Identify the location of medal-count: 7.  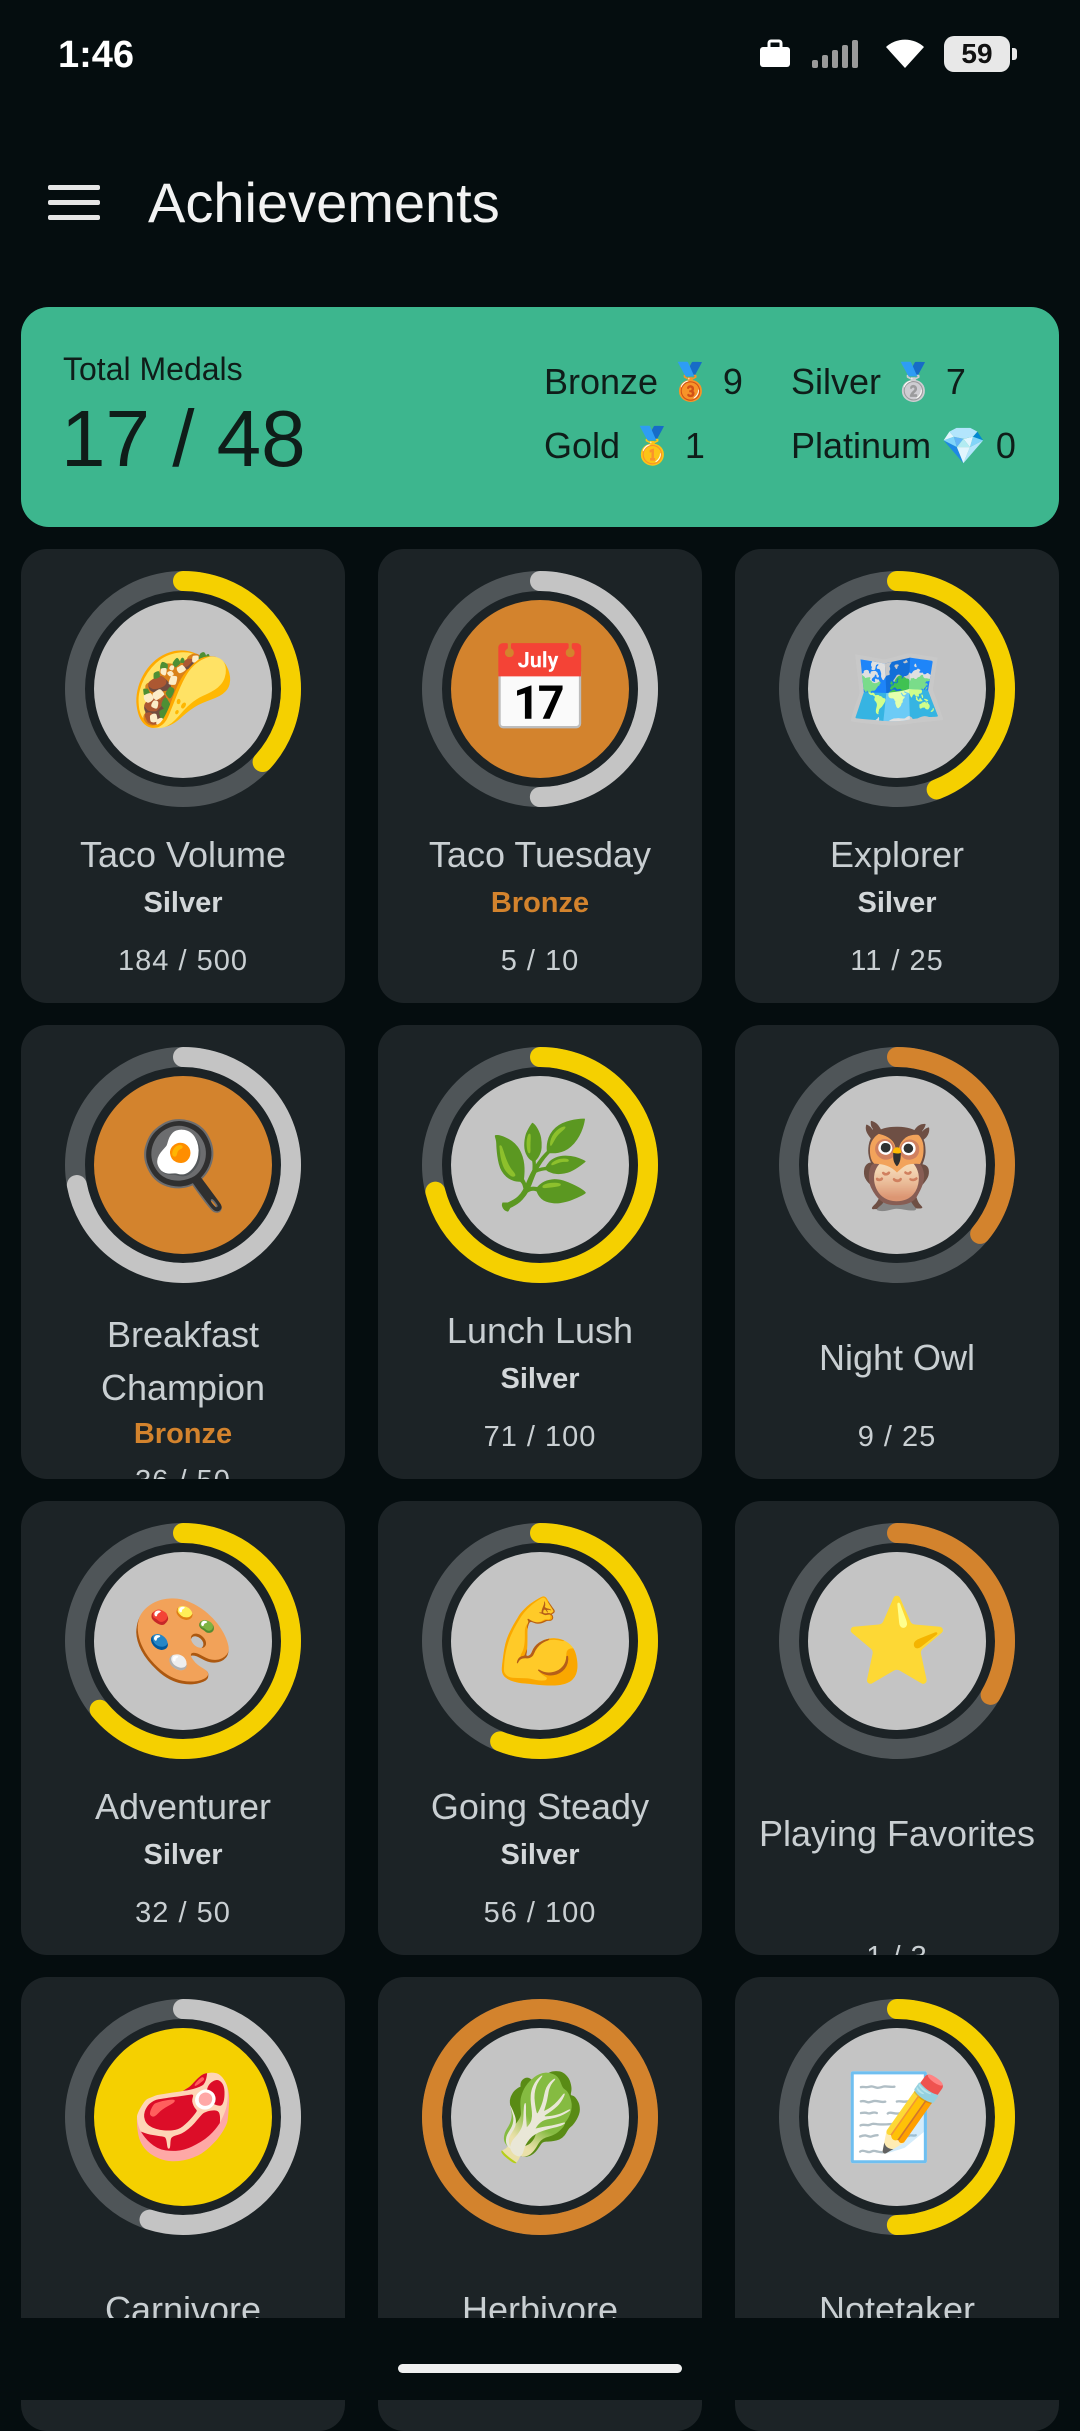
(955, 381).